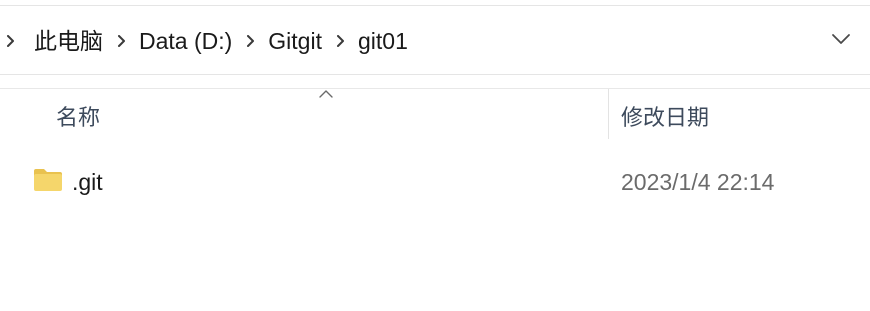 Image resolution: width=870 pixels, height=311 pixels. Describe the element at coordinates (186, 41) in the screenshot. I see `breadcrumb-item-data-drive: Data (D:)` at that location.